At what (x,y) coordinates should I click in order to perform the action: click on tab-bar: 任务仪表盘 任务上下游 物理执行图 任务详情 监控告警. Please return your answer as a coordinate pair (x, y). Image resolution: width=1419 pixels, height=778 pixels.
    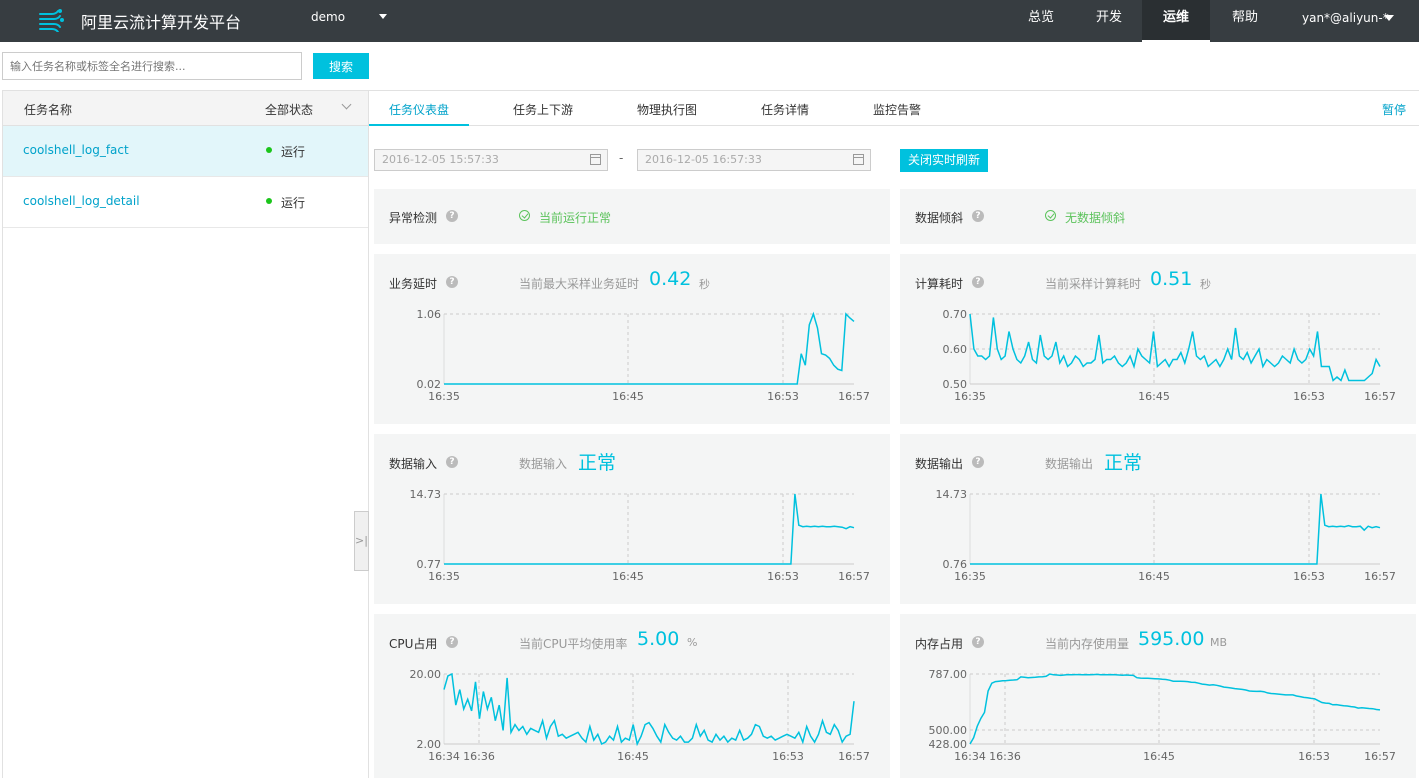
    Looking at the image, I should click on (894, 108).